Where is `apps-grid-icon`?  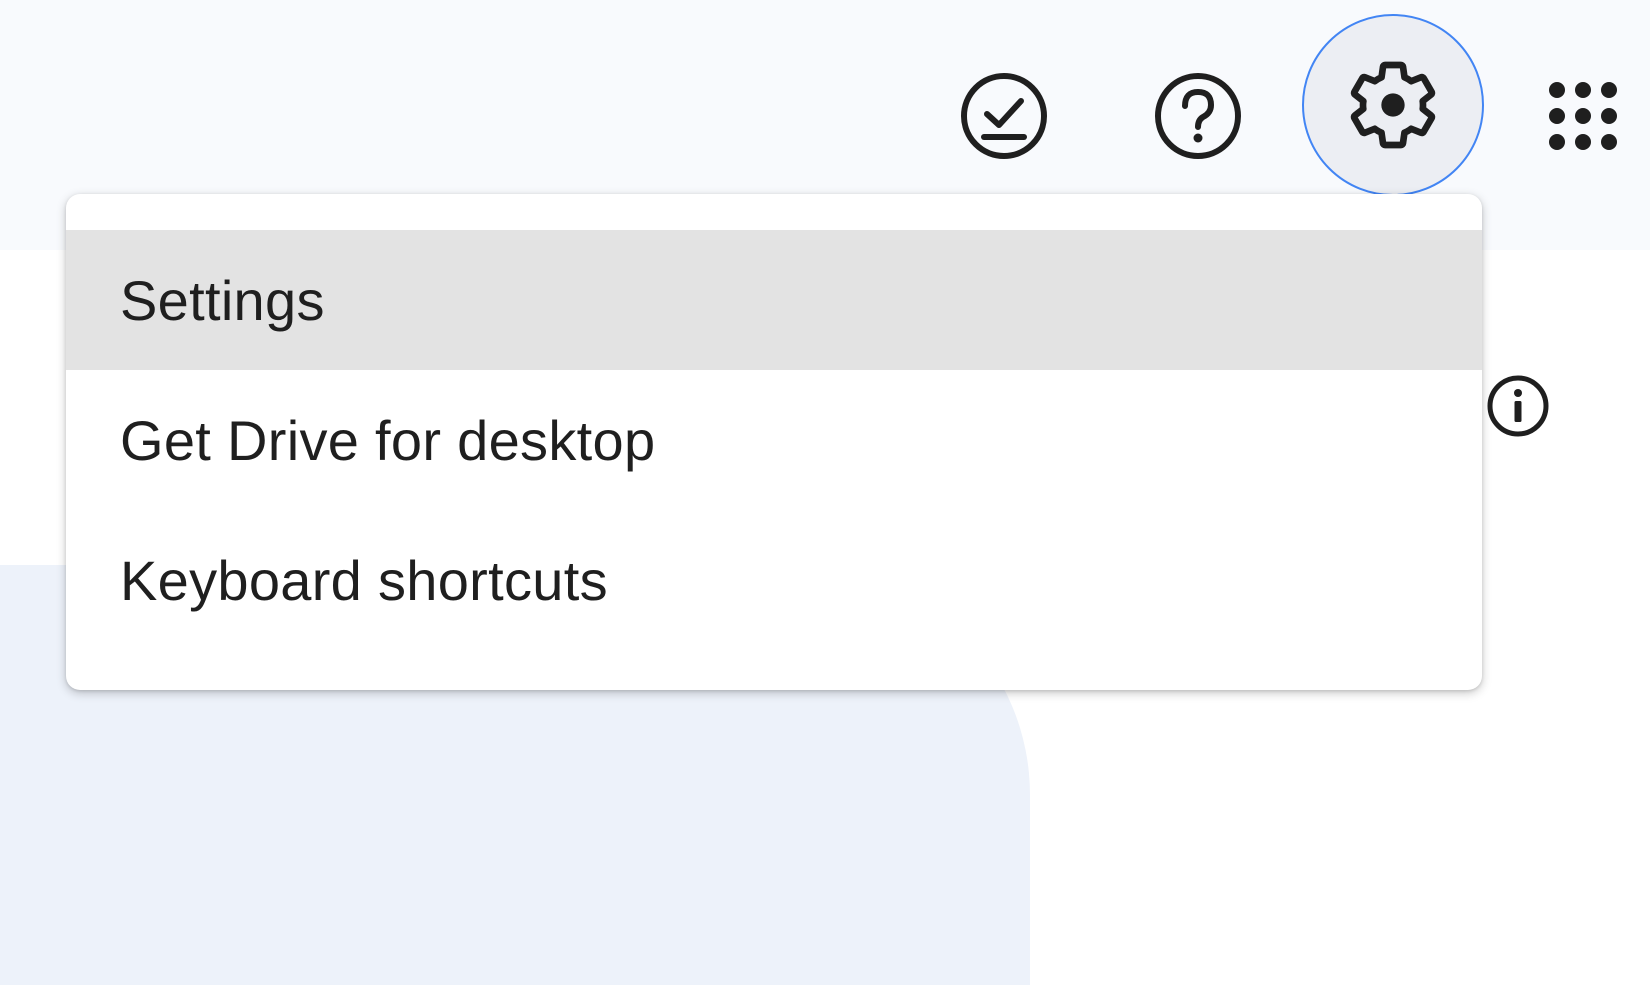 apps-grid-icon is located at coordinates (1583, 116).